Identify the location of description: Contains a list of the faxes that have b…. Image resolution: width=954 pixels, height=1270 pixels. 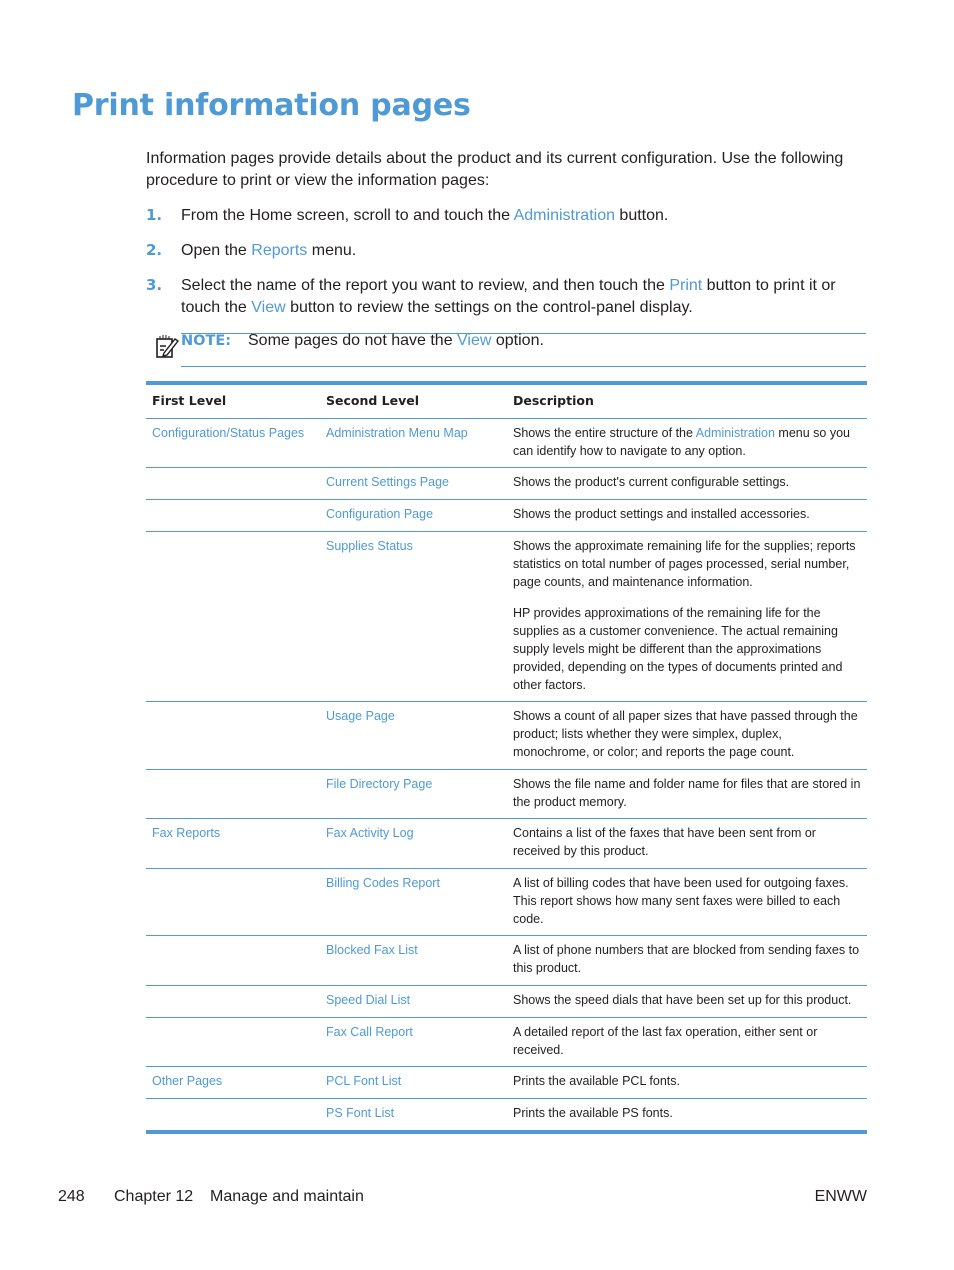
(687, 843).